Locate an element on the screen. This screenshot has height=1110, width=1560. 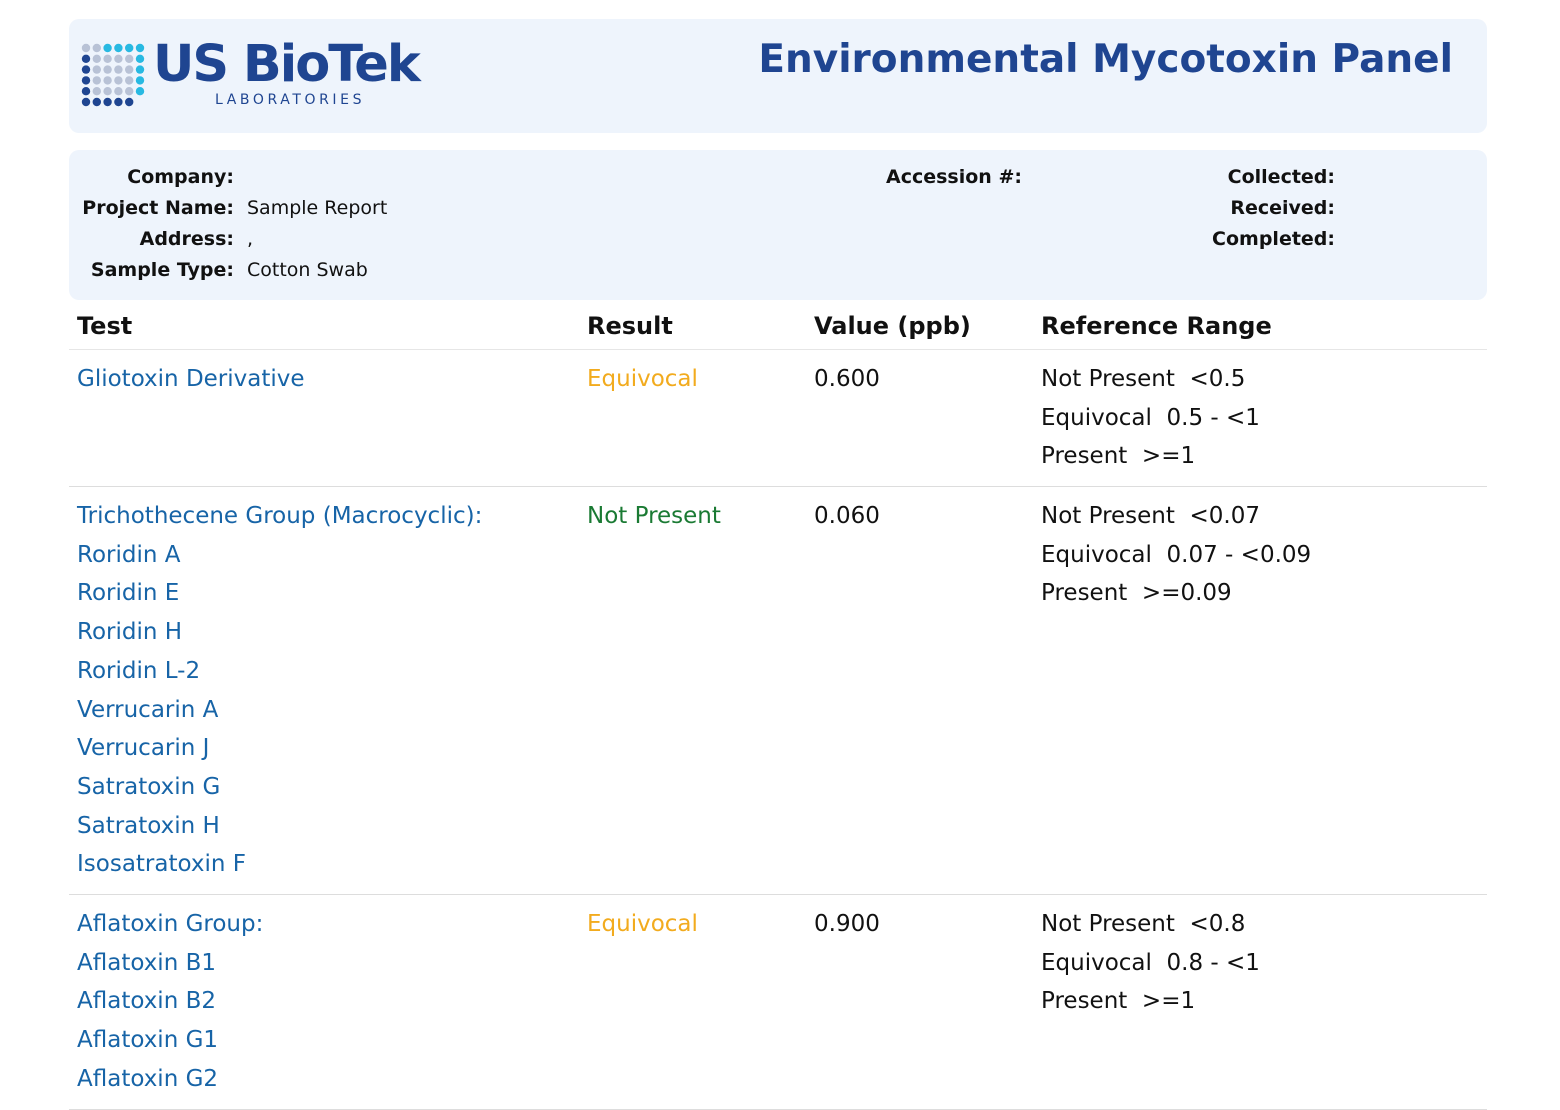
reference-range-line: Present >=0.09 is located at coordinates (1136, 593).